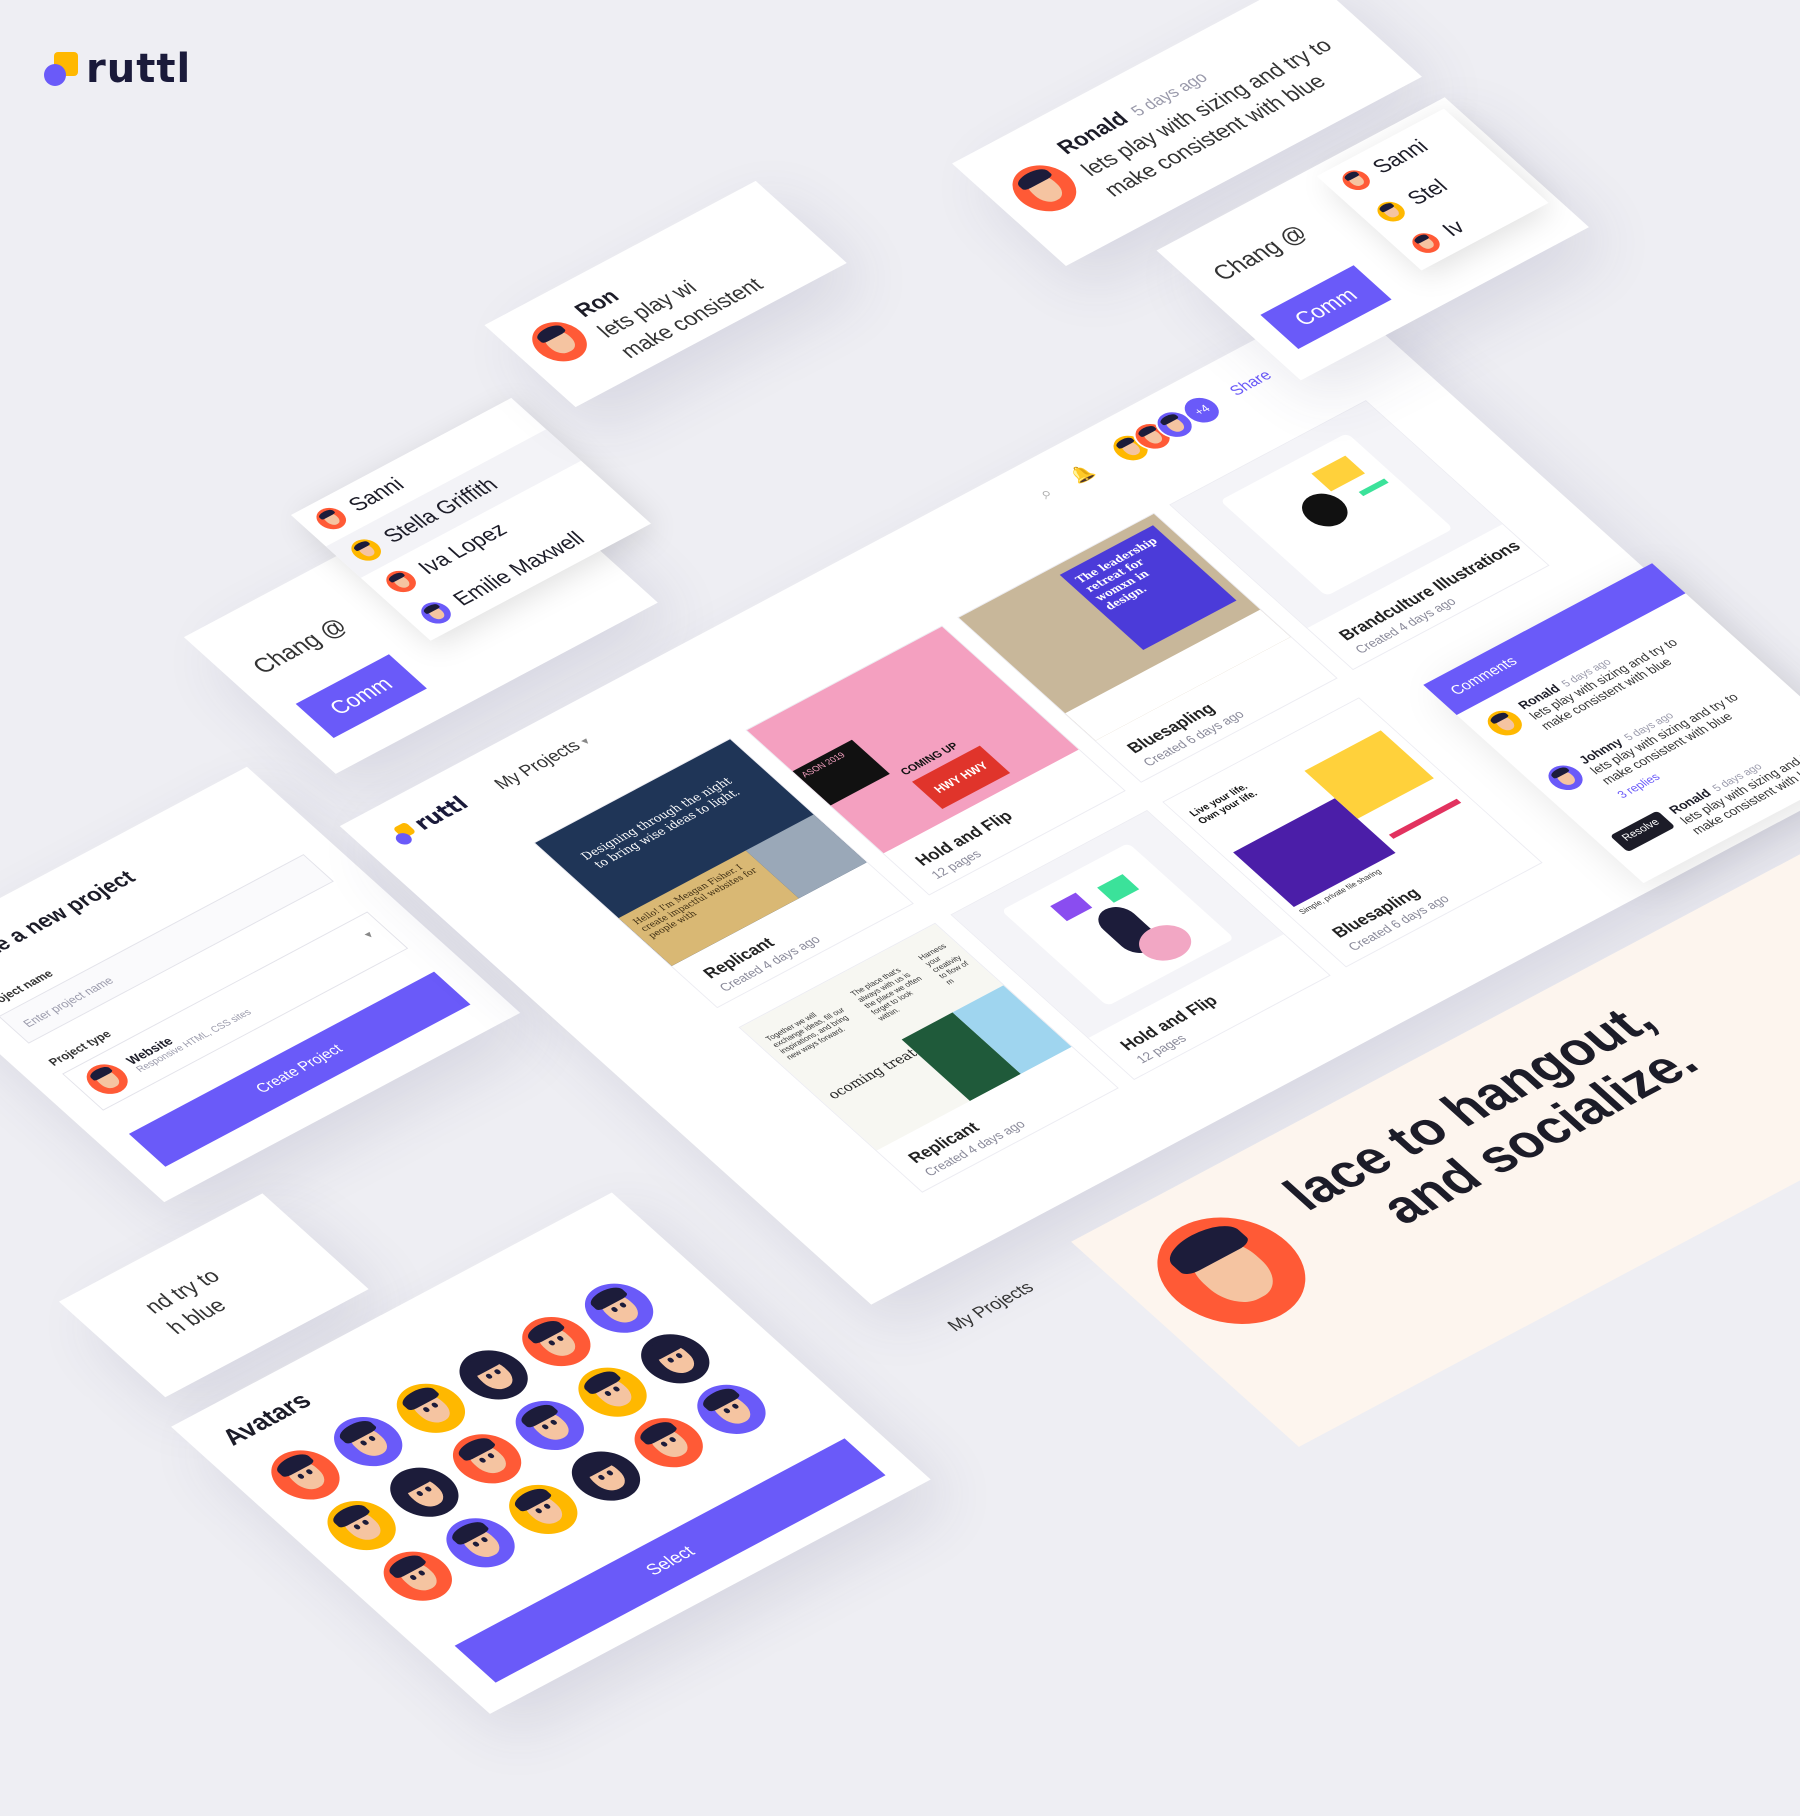 The height and width of the screenshot is (1816, 1800). What do you see at coordinates (441, 813) in the screenshot?
I see `dashboard-brand: ruttl` at bounding box center [441, 813].